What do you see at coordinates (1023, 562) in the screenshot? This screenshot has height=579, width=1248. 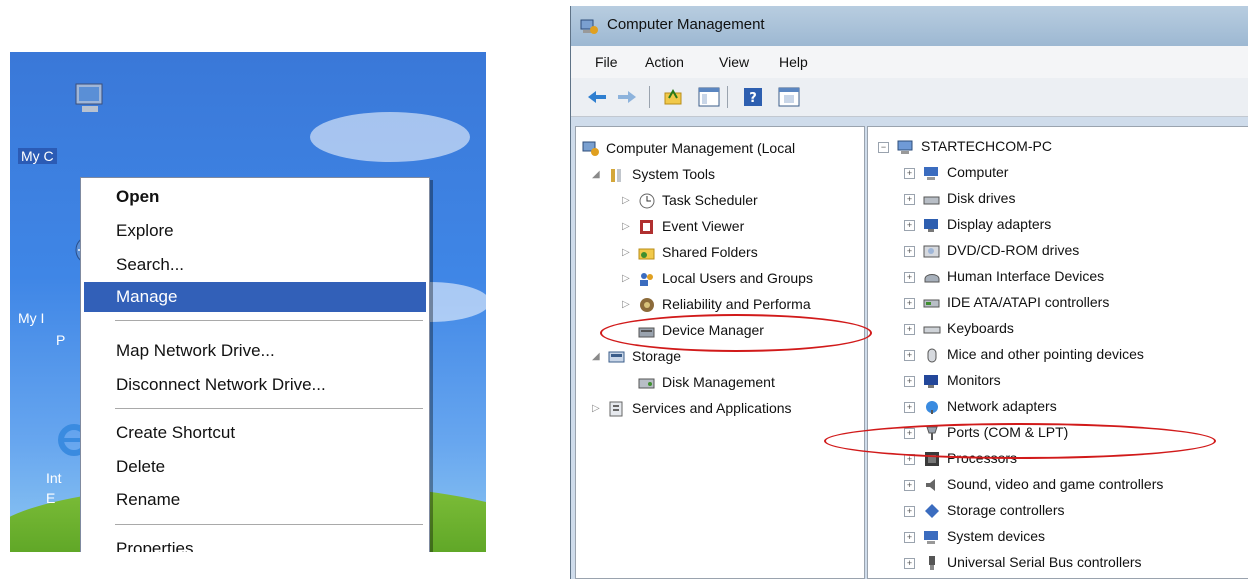 I see `device-category-usb-controllers: + Universal Serial Bus controllers` at bounding box center [1023, 562].